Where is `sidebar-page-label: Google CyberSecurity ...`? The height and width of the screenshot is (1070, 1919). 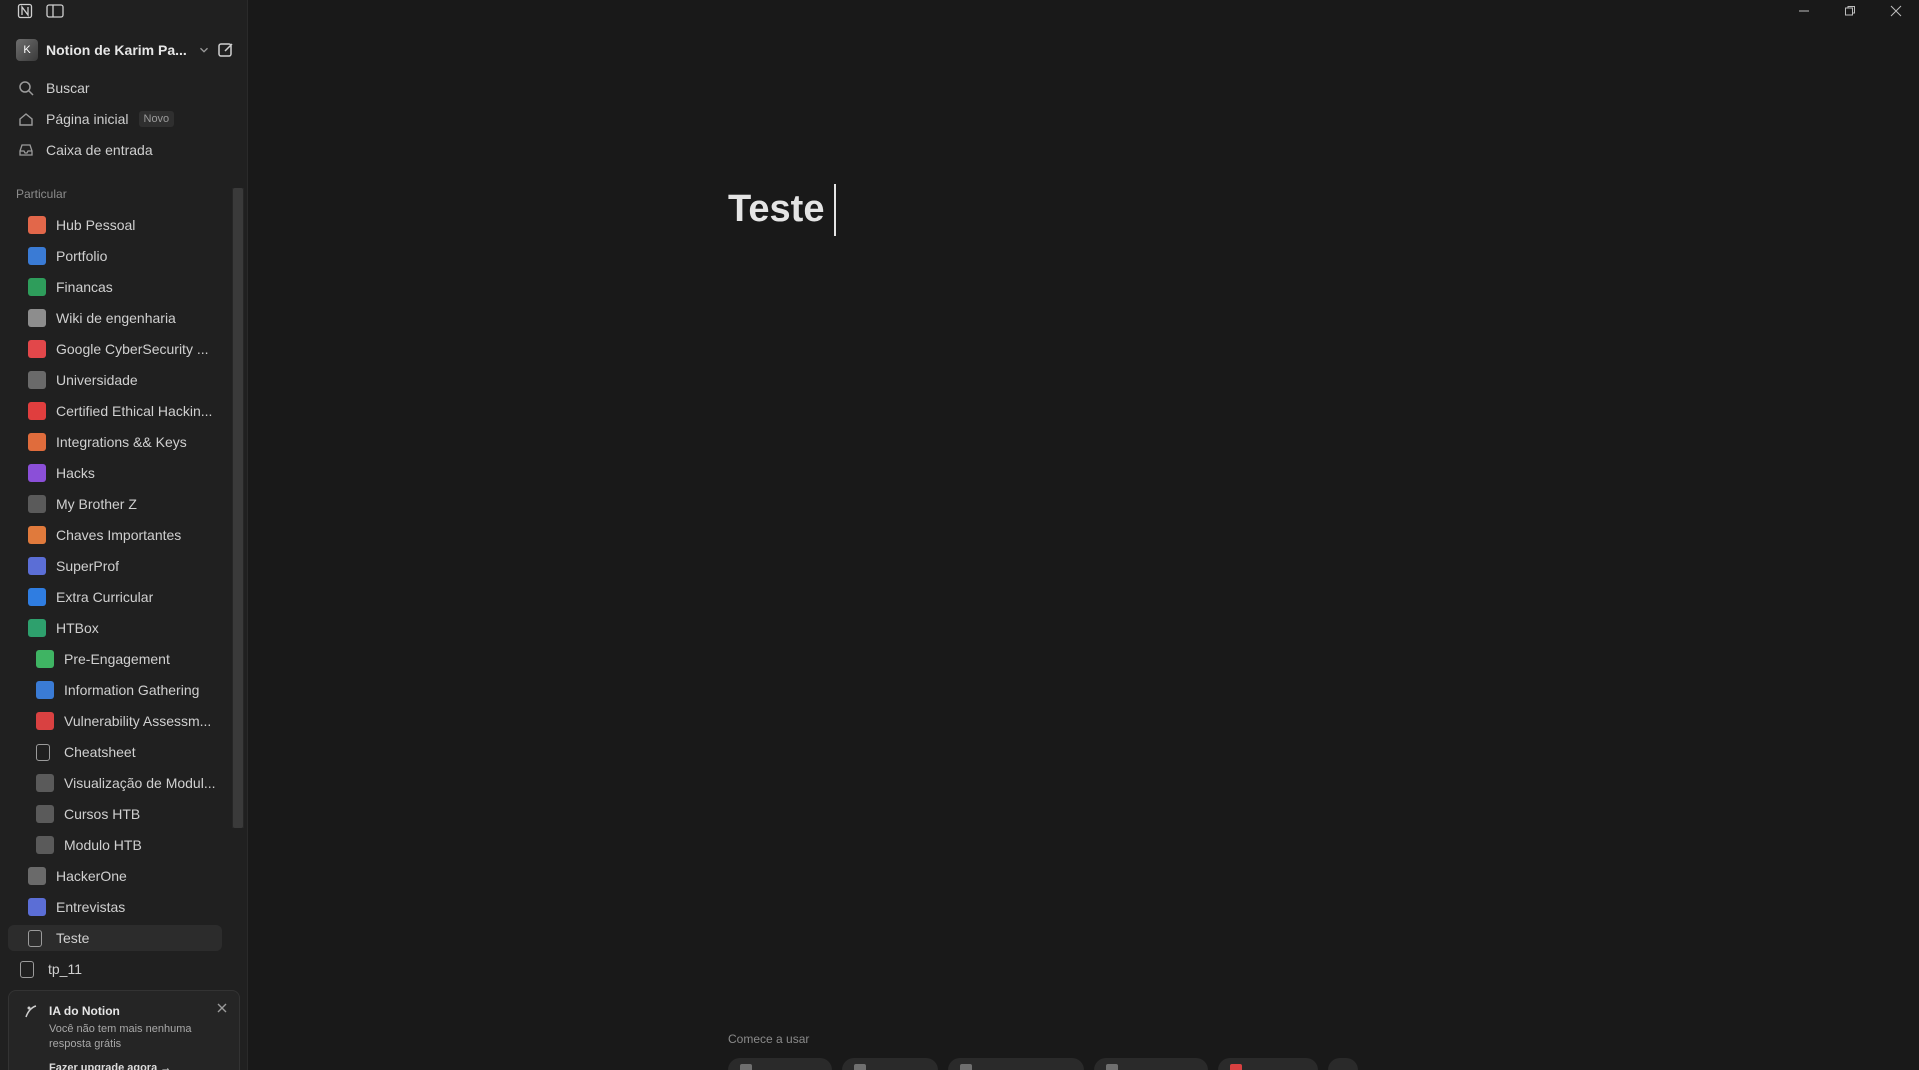 sidebar-page-label: Google CyberSecurity ... is located at coordinates (132, 349).